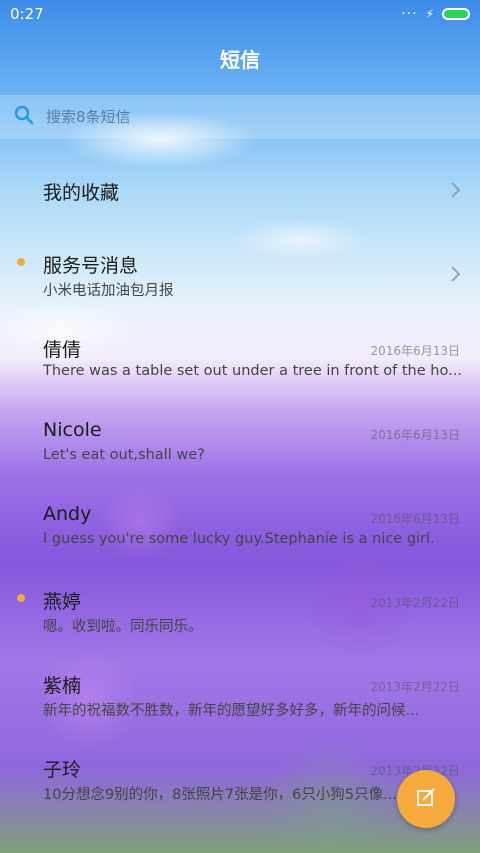 This screenshot has width=480, height=853. I want to click on message-preview: 嗯。收到啦。同乐同乐。, so click(123, 627).